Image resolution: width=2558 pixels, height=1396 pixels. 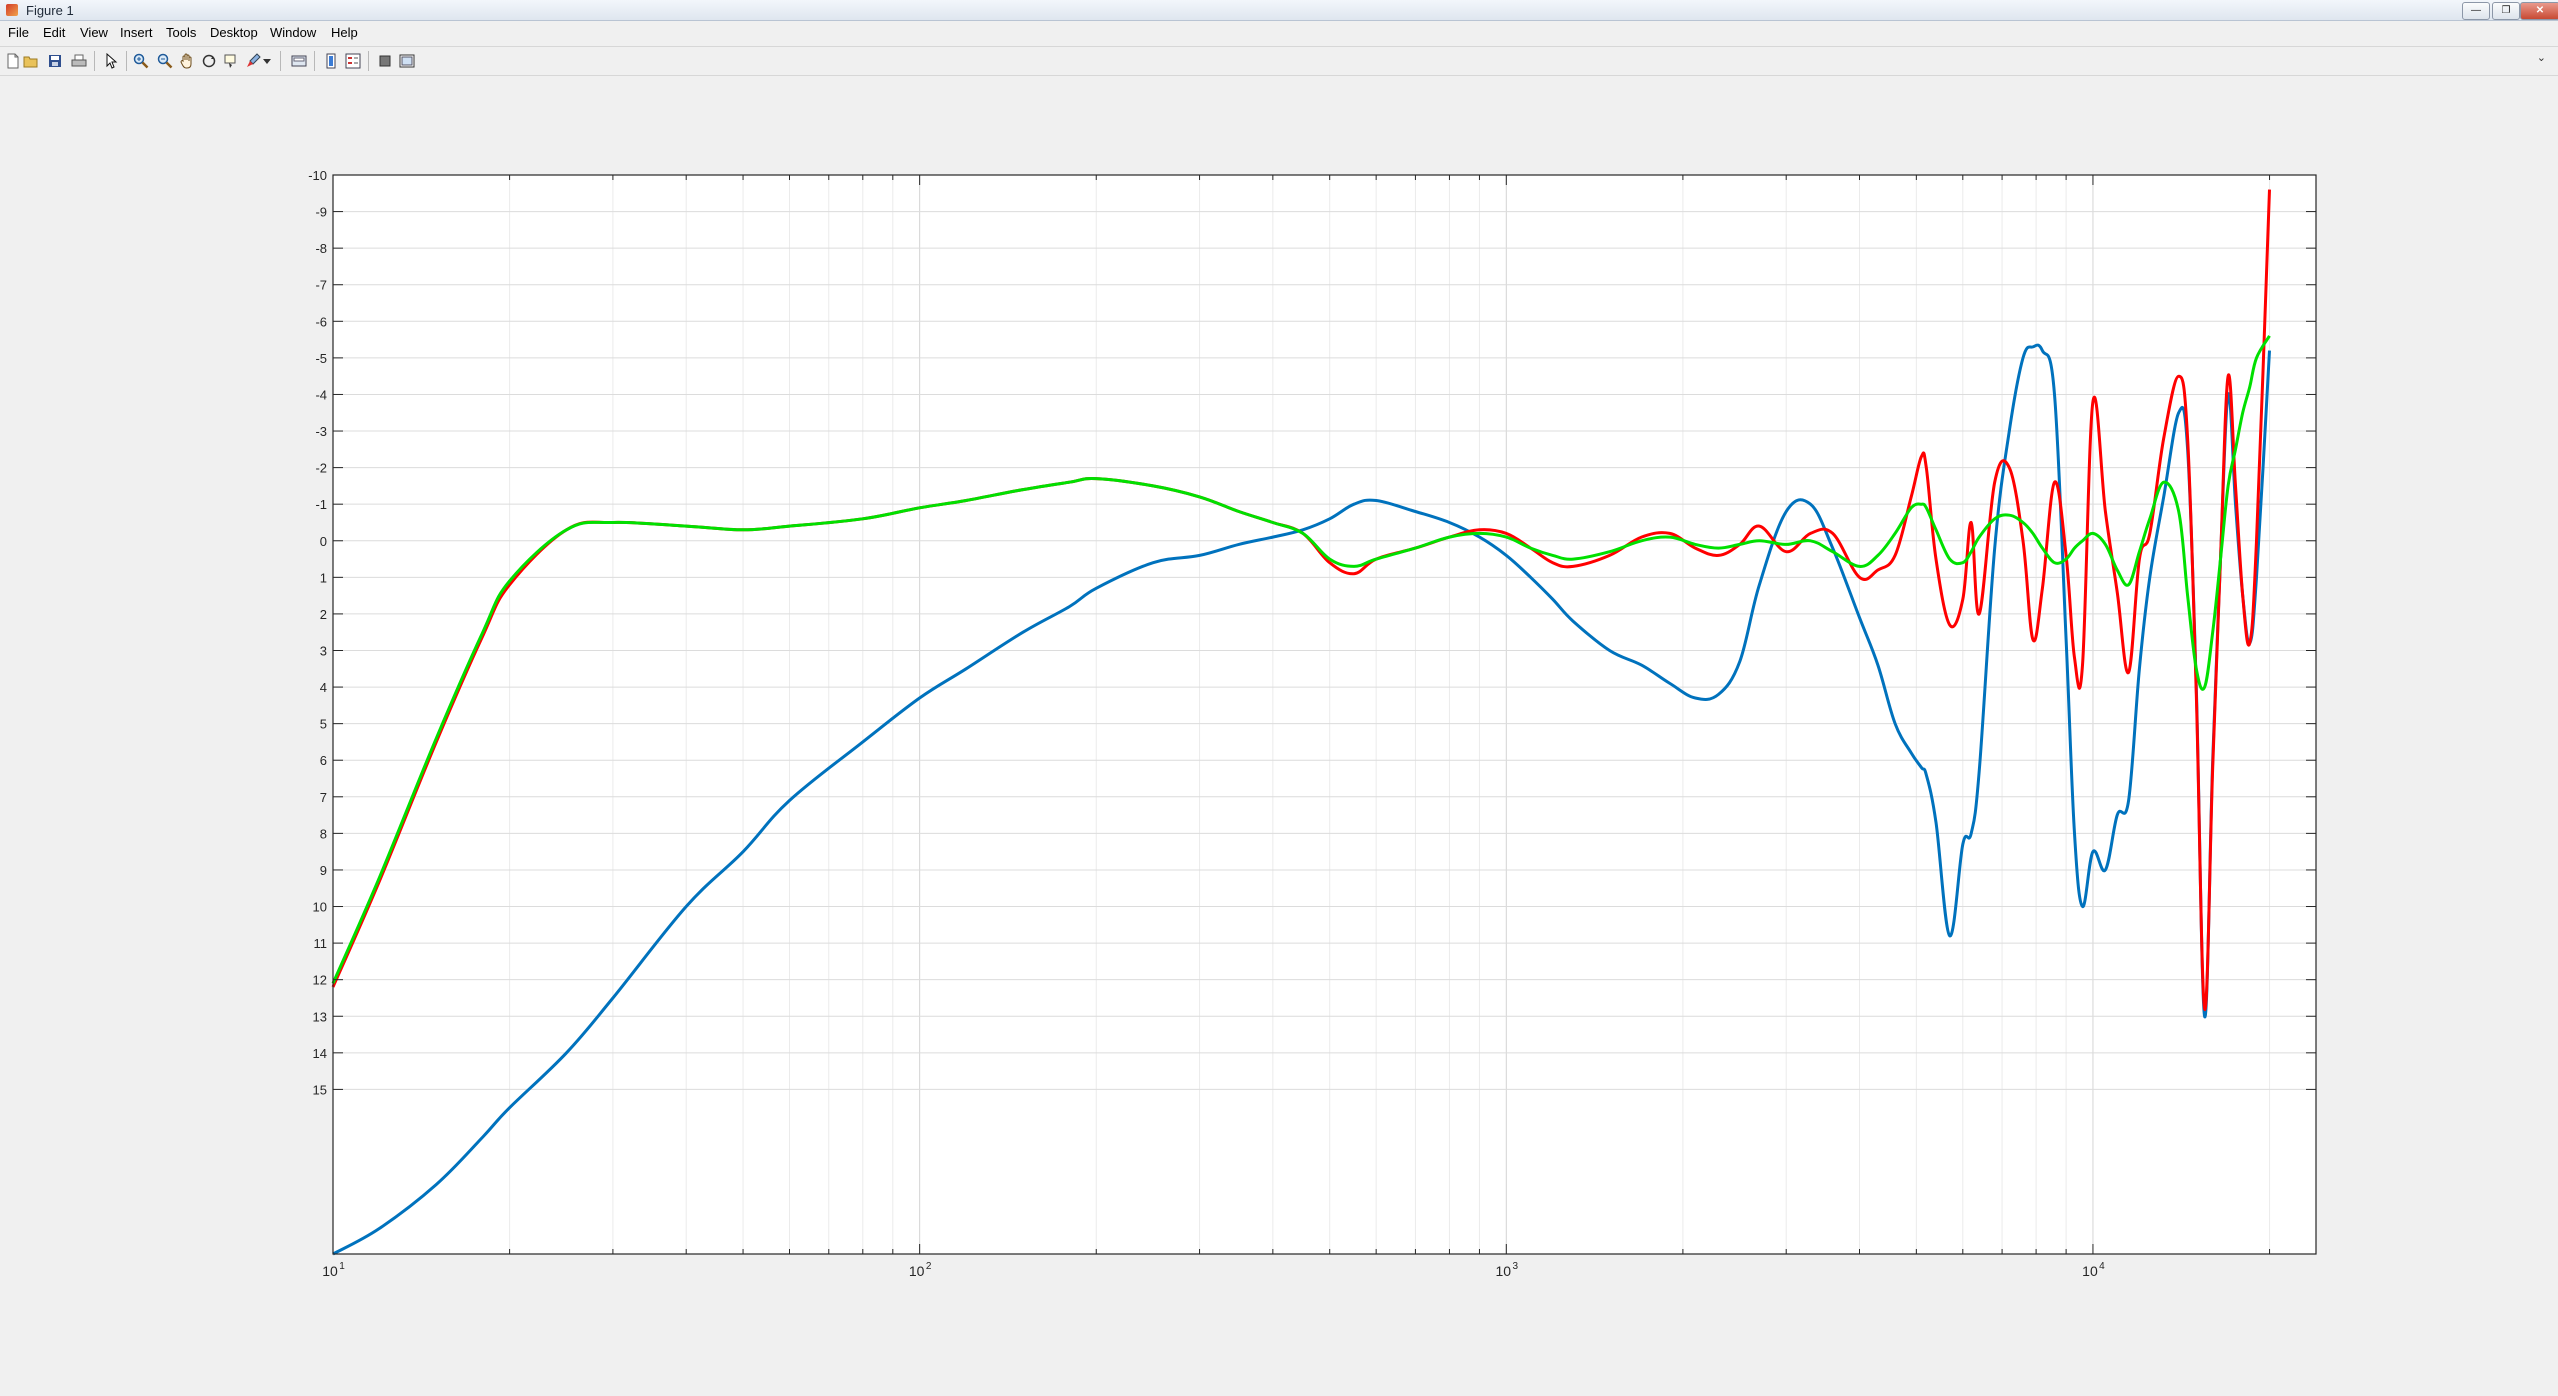 I want to click on x-tick-label-exponent: 1, so click(x=342, y=1266).